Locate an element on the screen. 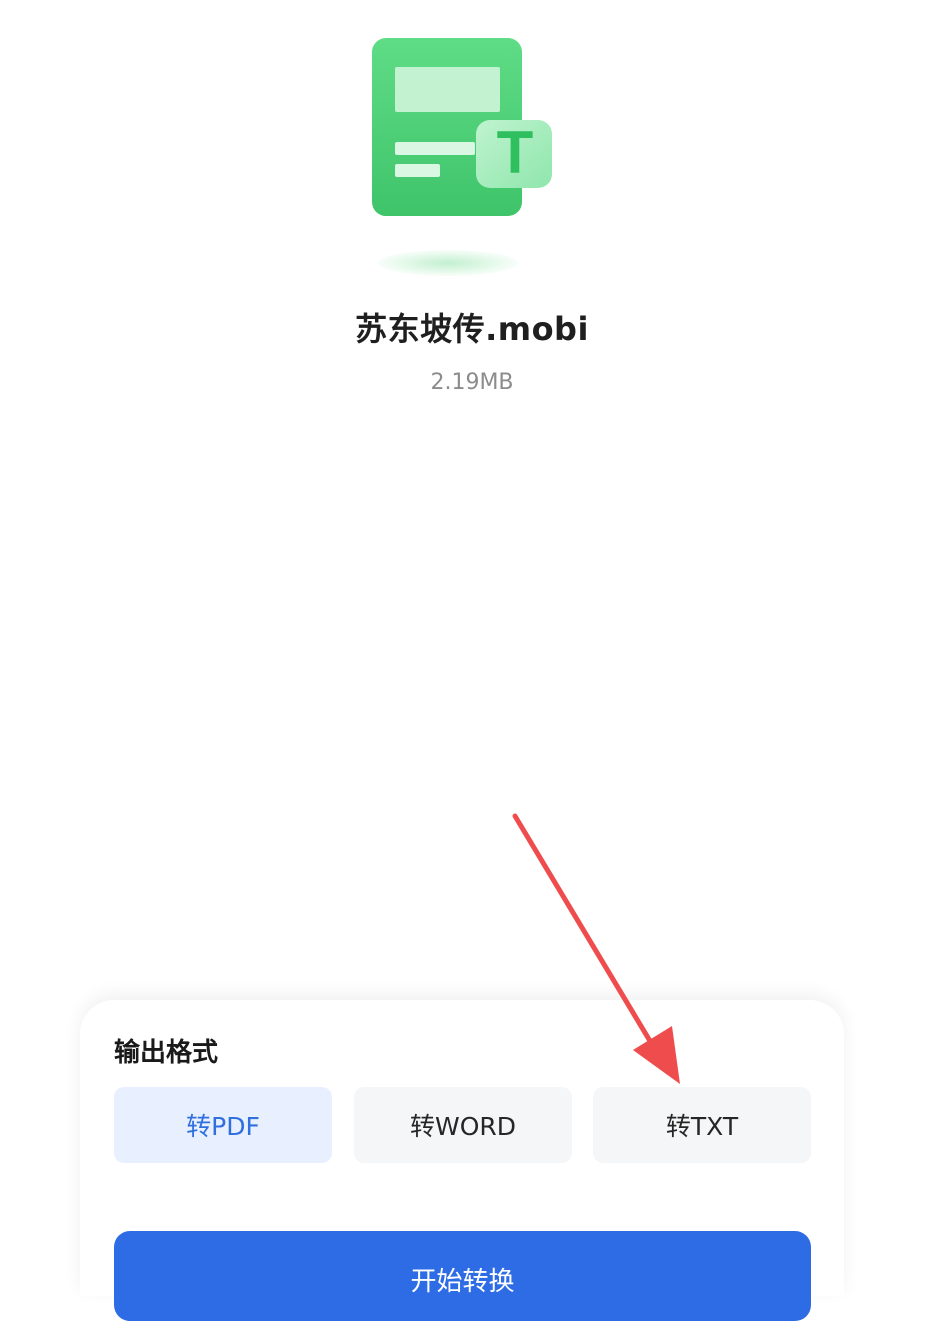  file-size: 2.19MB is located at coordinates (472, 382).